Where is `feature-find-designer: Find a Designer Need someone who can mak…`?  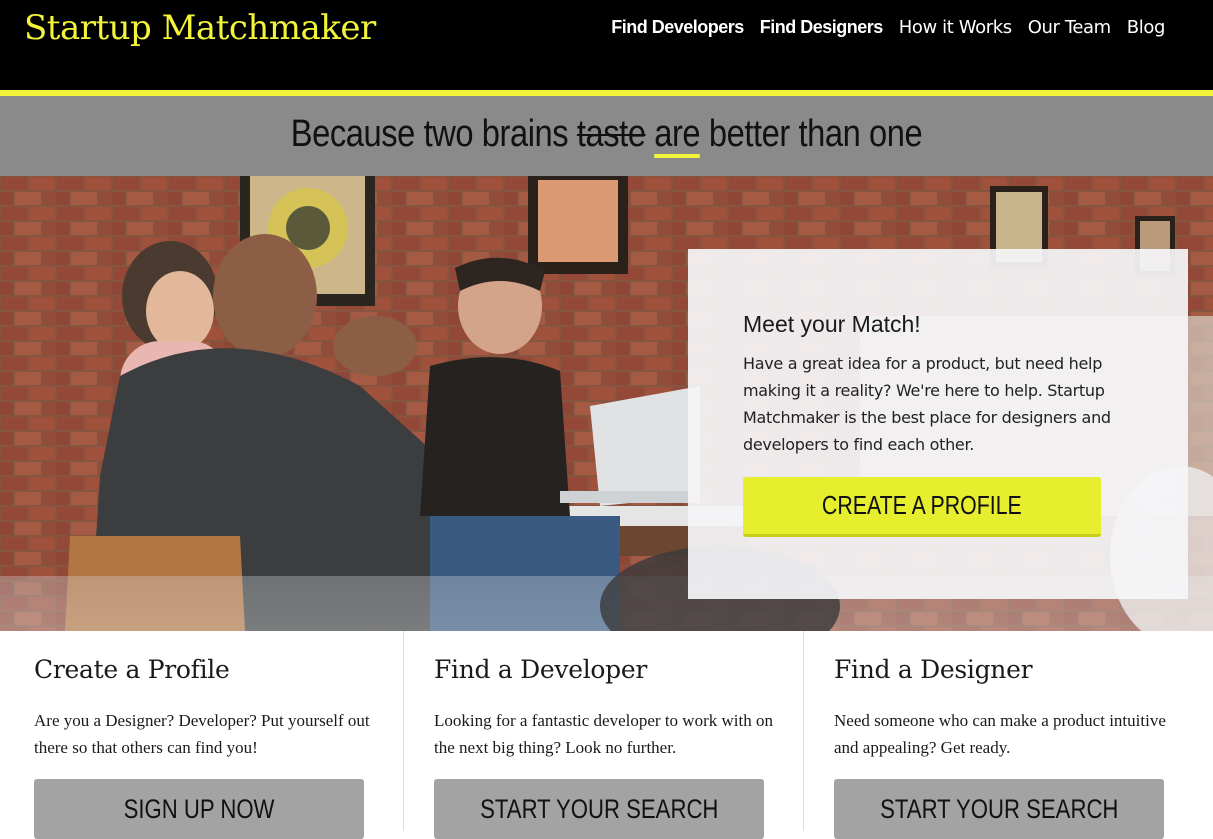
feature-find-designer: Find a Designer Need someone who can mak… is located at coordinates (1003, 735).